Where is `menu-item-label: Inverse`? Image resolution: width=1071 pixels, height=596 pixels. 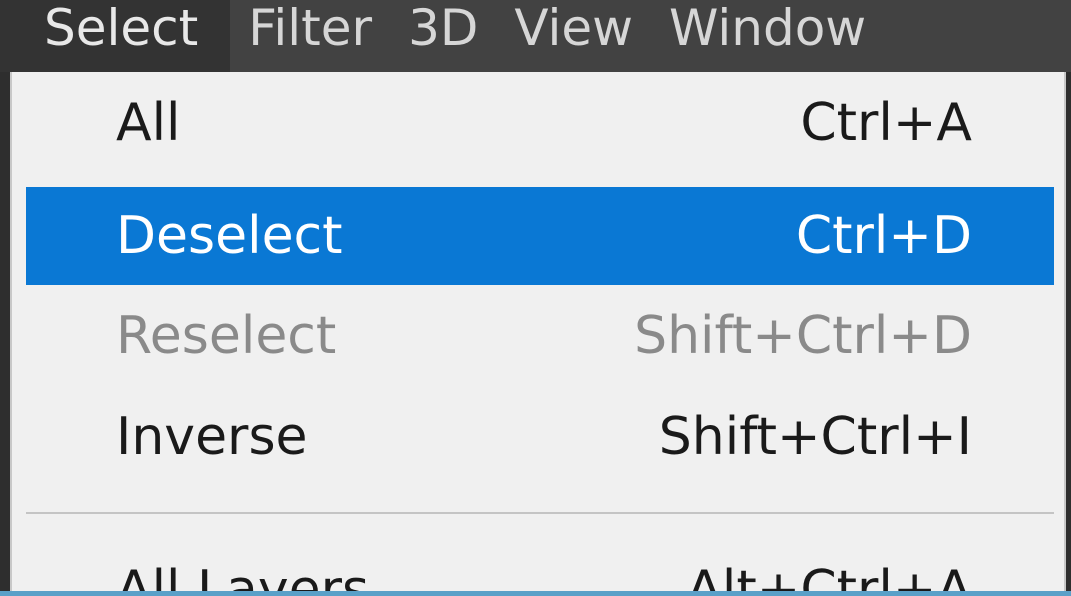 menu-item-label: Inverse is located at coordinates (212, 437).